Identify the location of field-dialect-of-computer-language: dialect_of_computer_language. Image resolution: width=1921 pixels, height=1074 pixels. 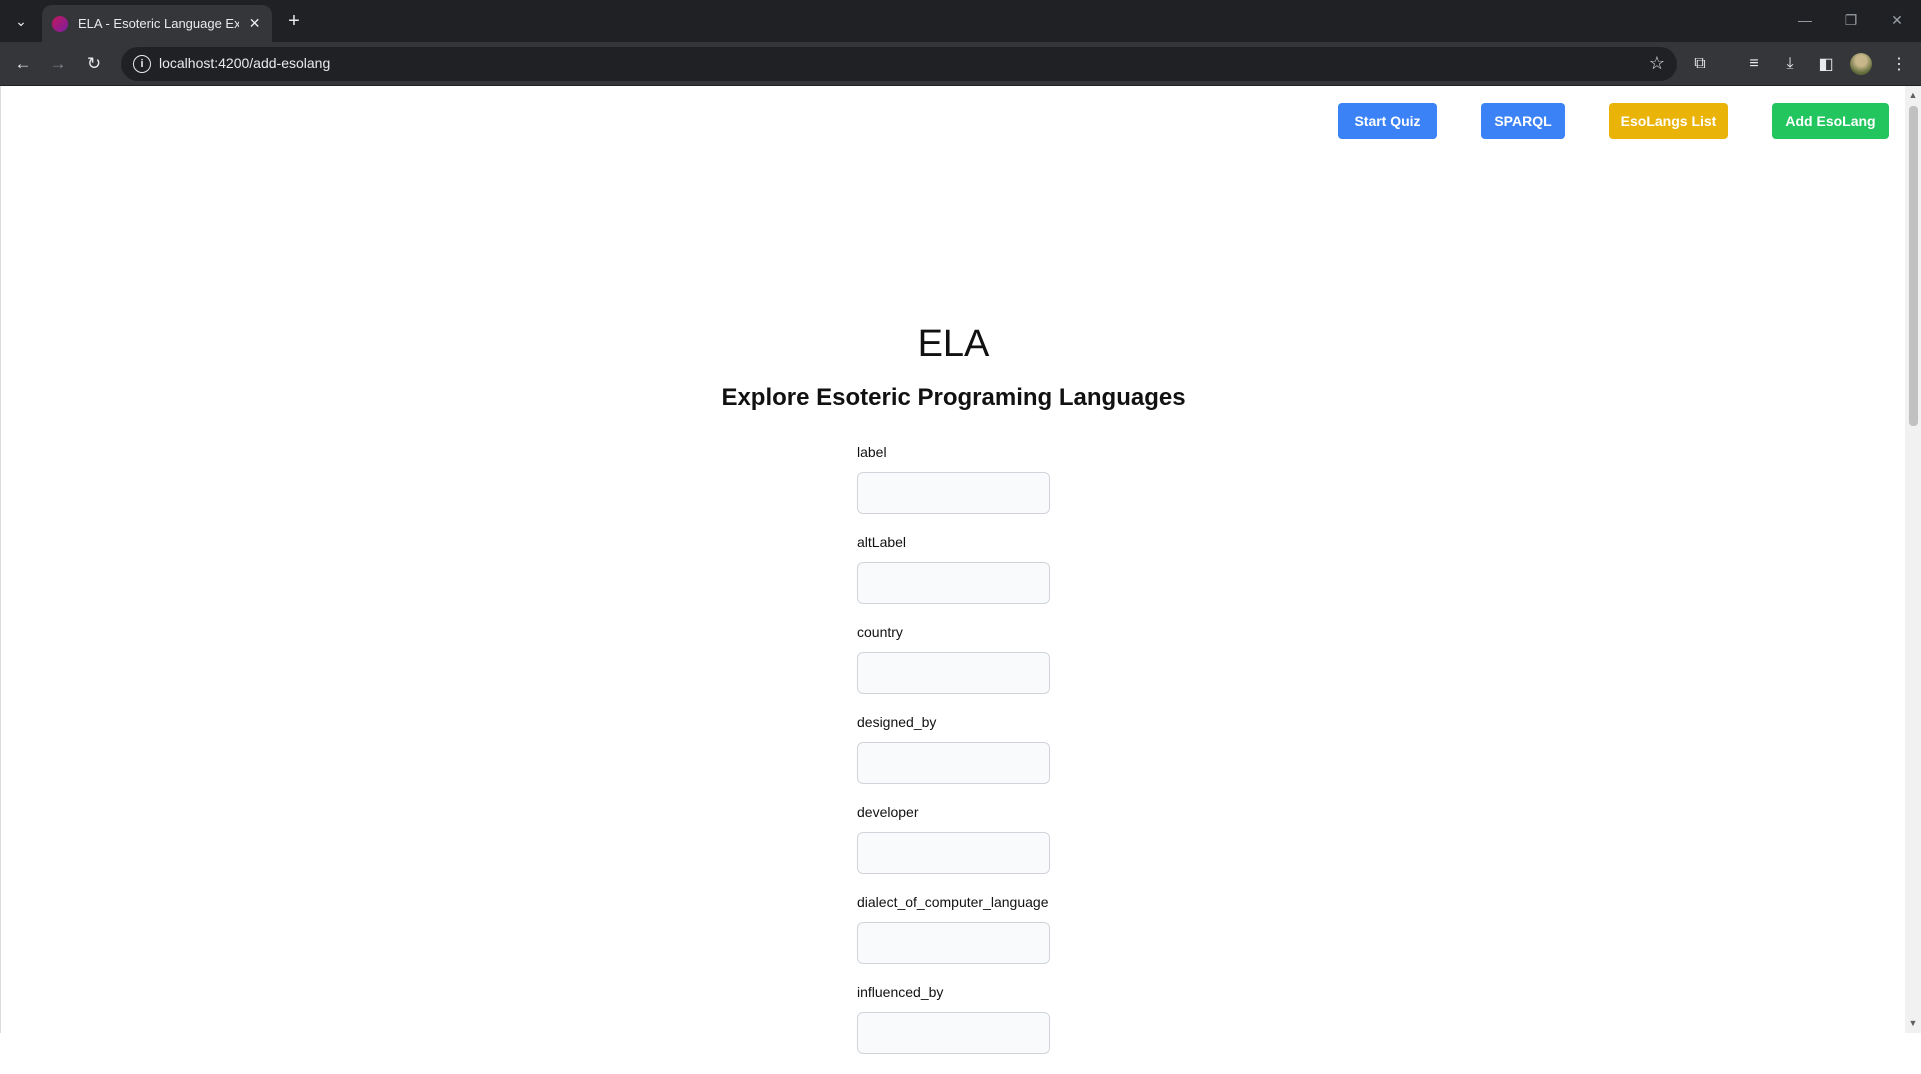
(987, 939).